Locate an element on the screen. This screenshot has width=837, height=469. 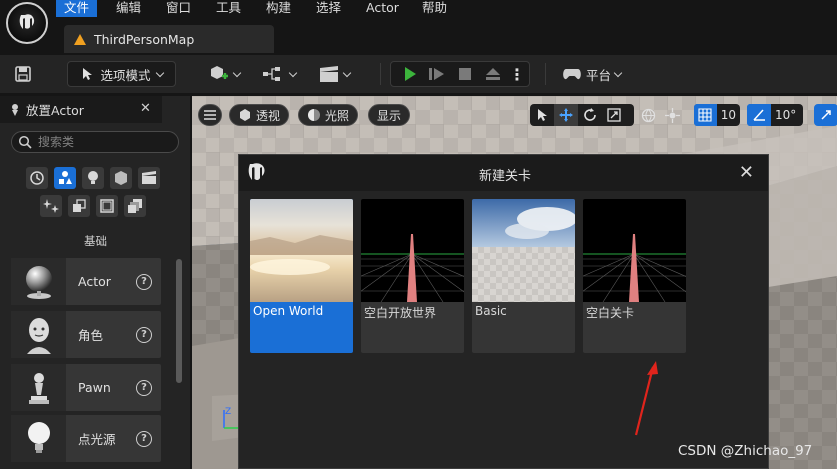
all-classes-category-icon is located at coordinates (135, 206).